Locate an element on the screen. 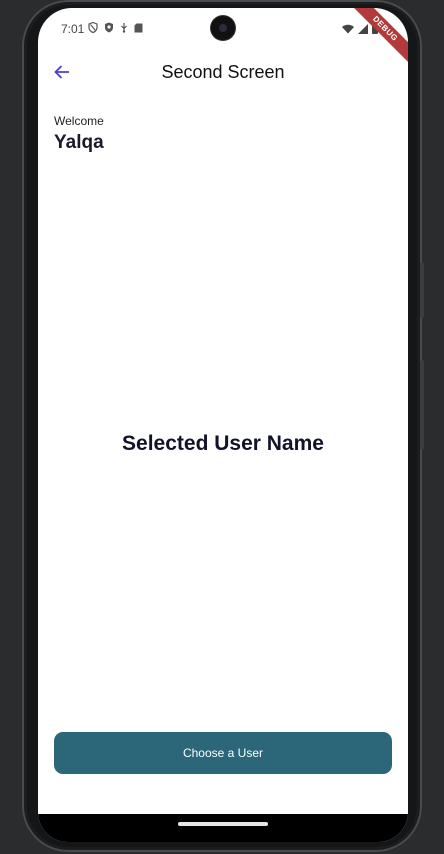 The width and height of the screenshot is (444, 854). page-title: Second Screen is located at coordinates (223, 72).